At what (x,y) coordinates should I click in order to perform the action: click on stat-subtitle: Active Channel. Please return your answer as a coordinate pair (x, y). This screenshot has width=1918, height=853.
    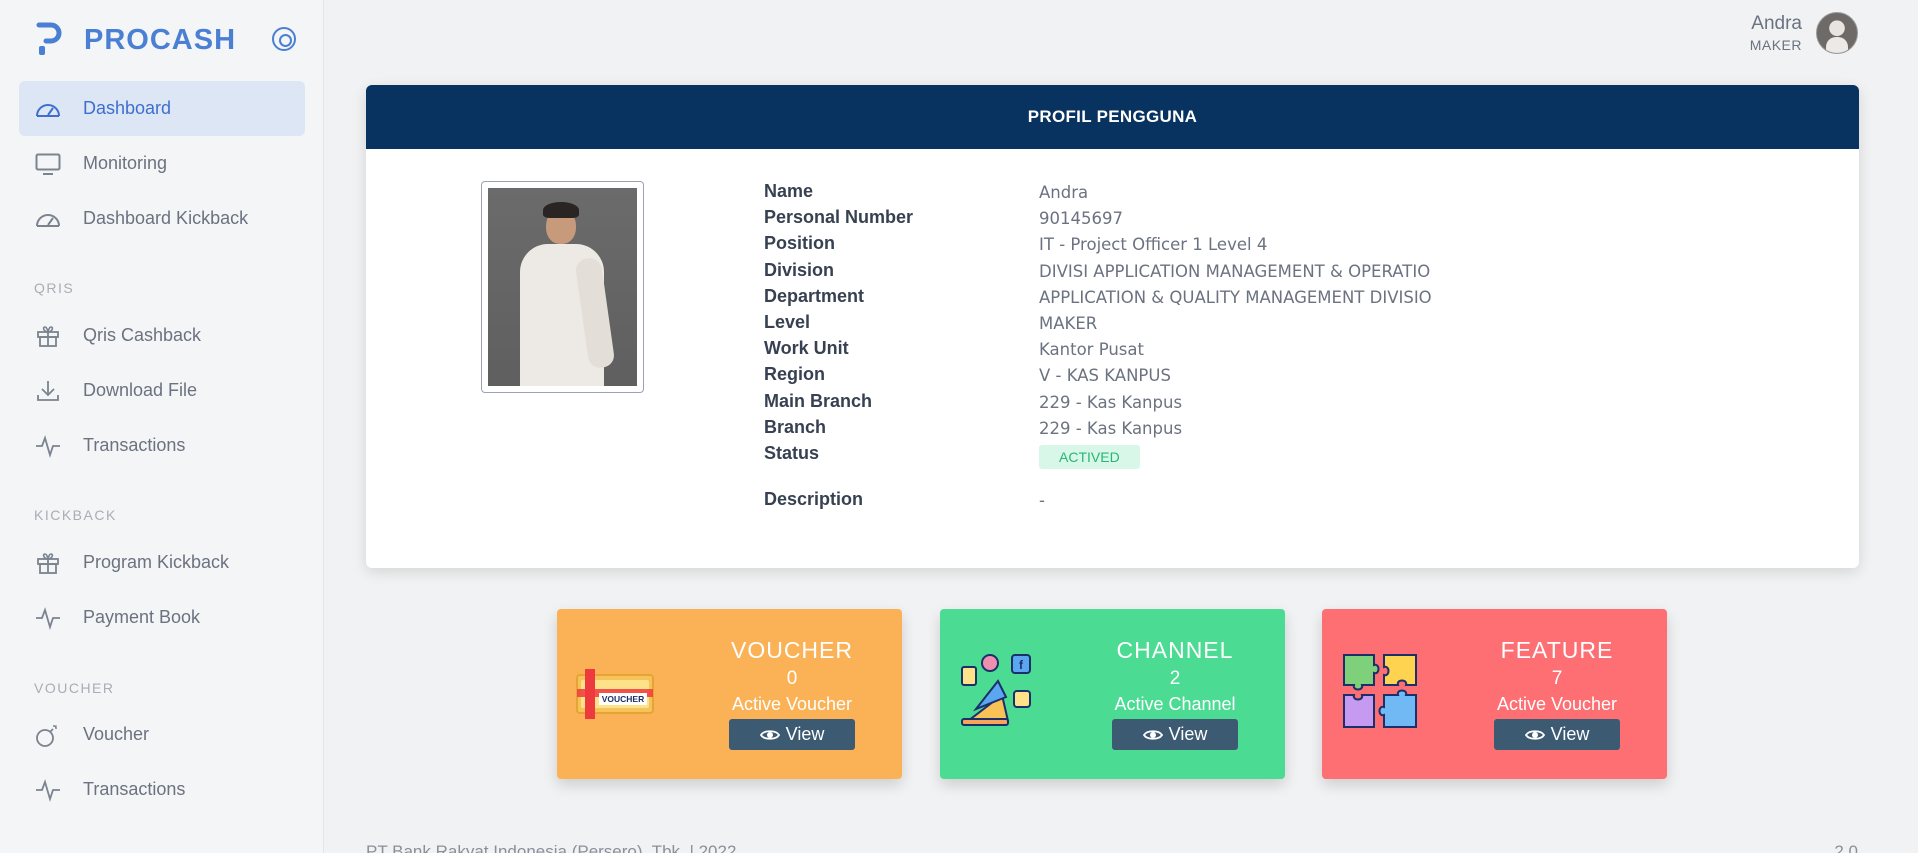
    Looking at the image, I should click on (1175, 704).